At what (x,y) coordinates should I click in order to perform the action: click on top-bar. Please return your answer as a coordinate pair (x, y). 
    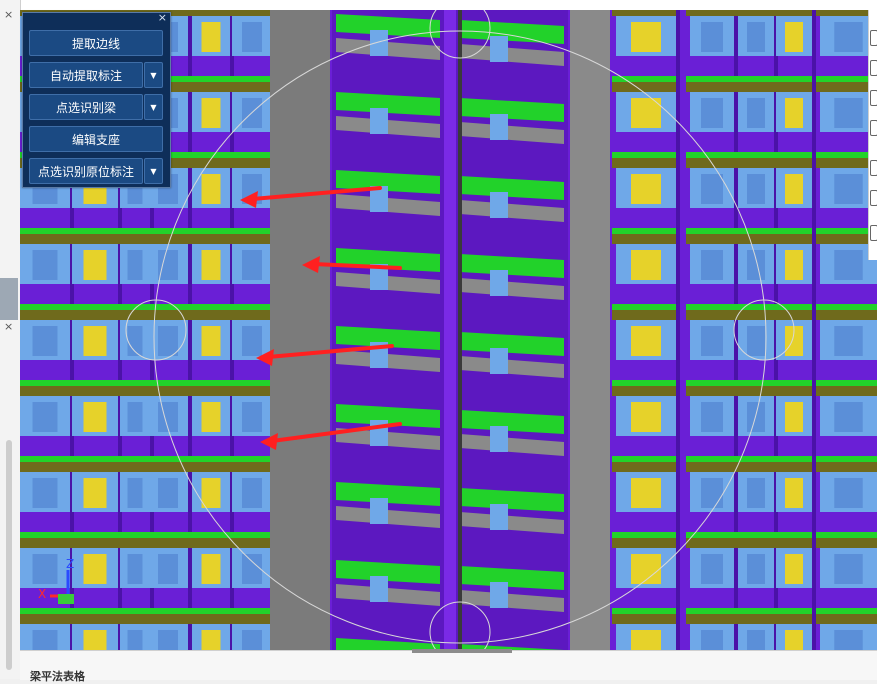
    Looking at the image, I should click on (438, 5).